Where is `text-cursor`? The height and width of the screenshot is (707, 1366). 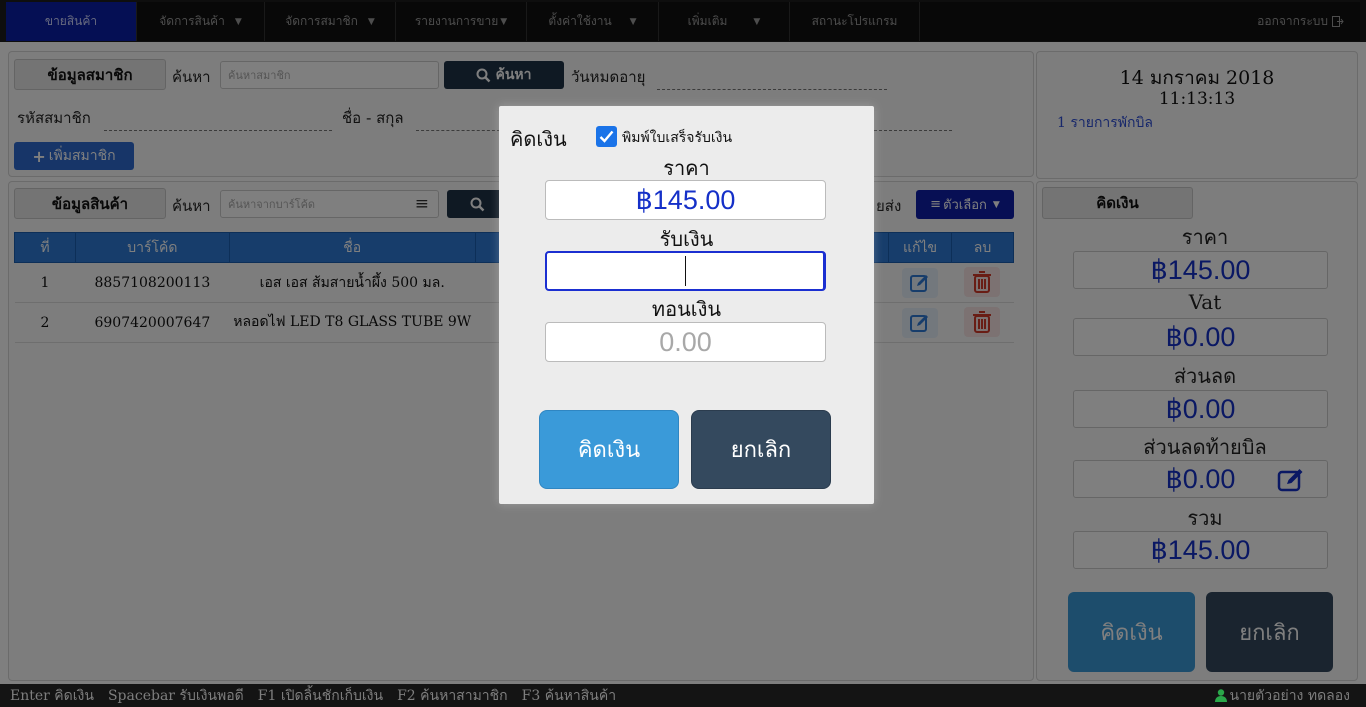
text-cursor is located at coordinates (685, 271).